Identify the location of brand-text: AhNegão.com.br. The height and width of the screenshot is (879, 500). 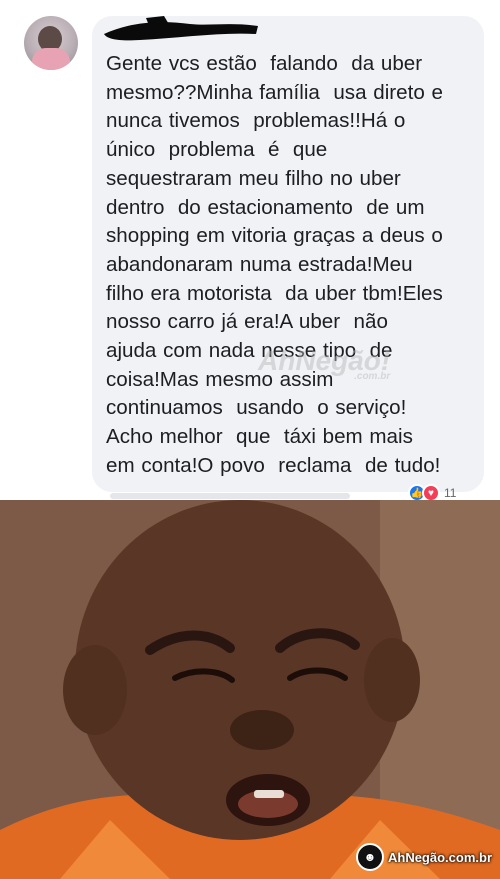
(439, 857).